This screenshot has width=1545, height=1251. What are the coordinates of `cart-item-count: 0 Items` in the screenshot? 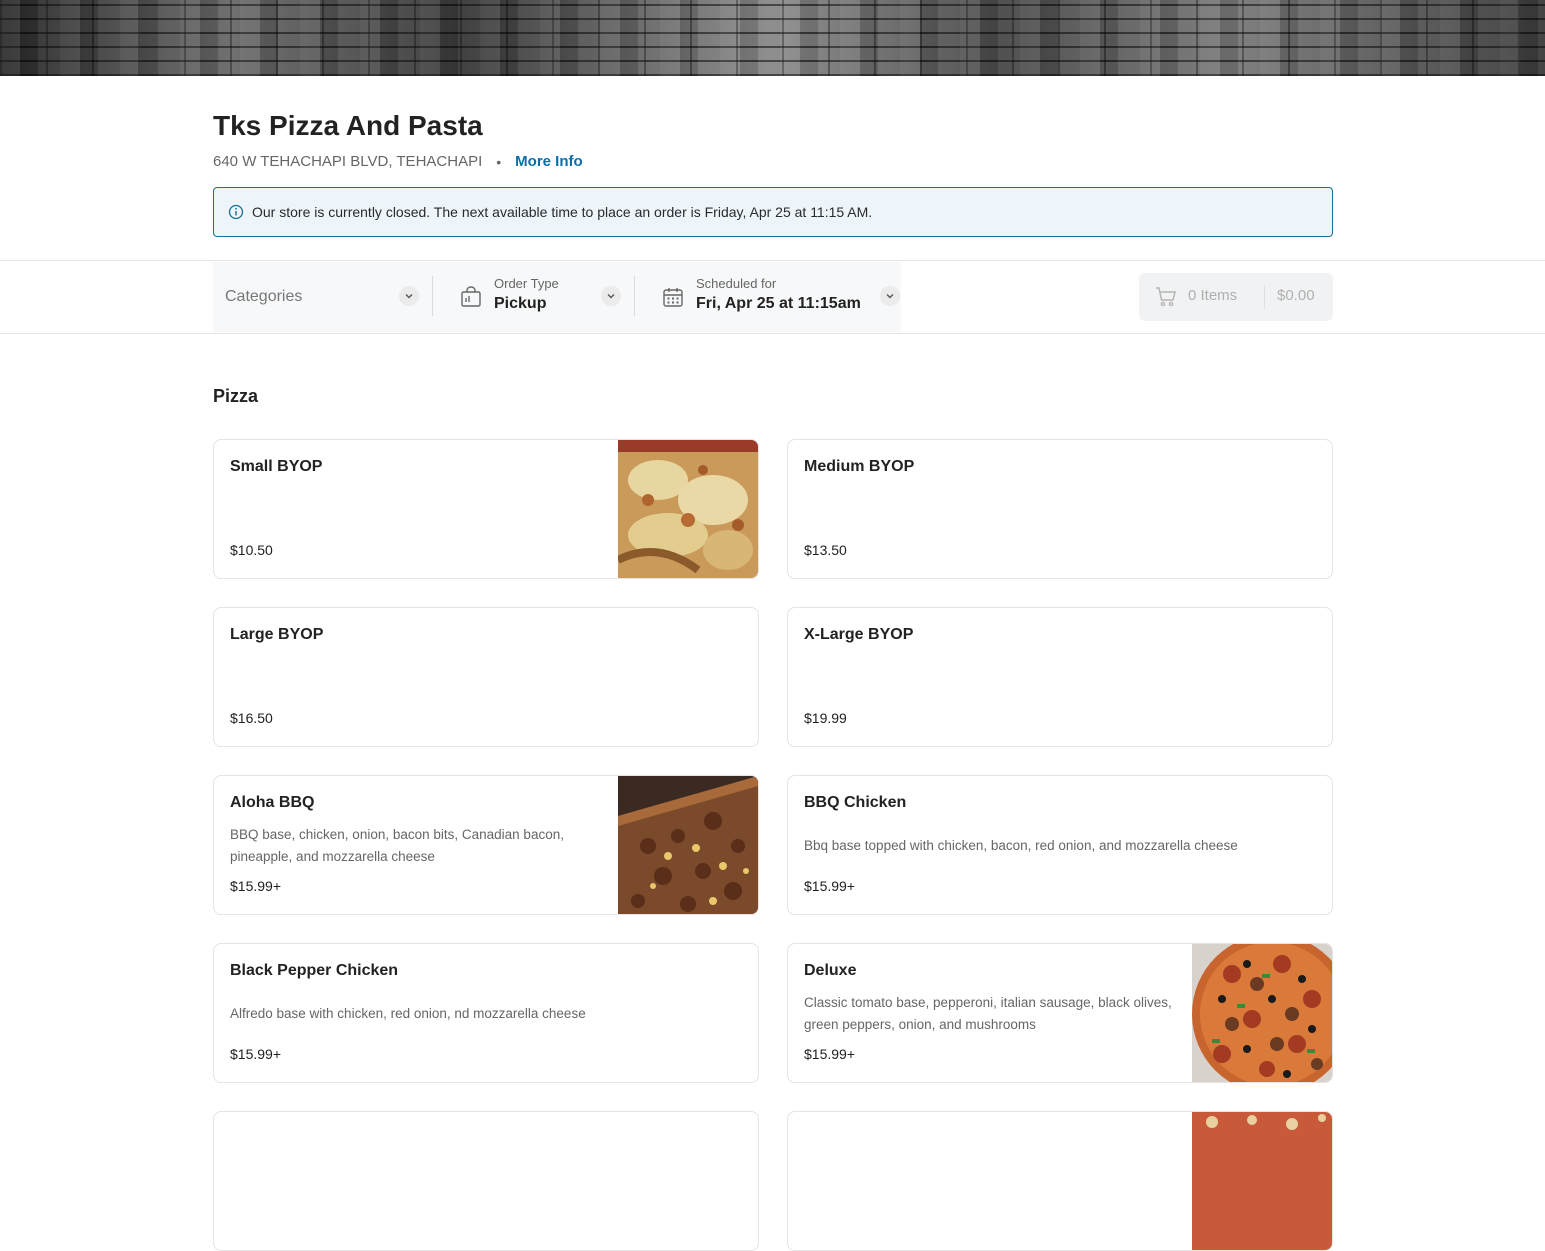 It's located at (1213, 295).